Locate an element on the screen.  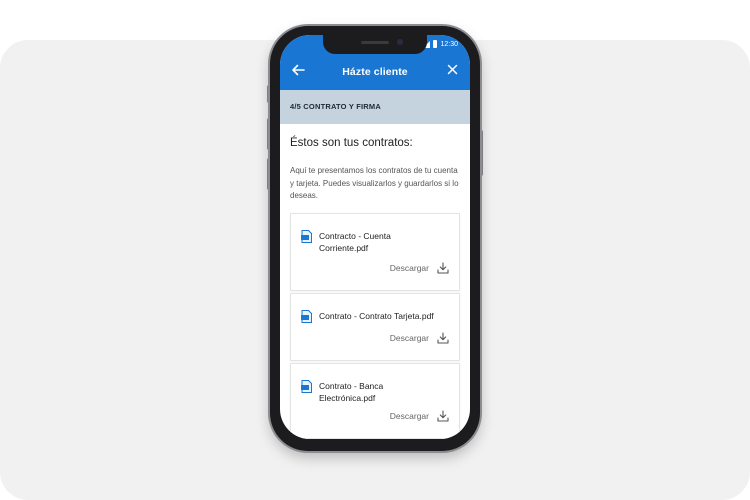
app-title: Házte cliente is located at coordinates (375, 72).